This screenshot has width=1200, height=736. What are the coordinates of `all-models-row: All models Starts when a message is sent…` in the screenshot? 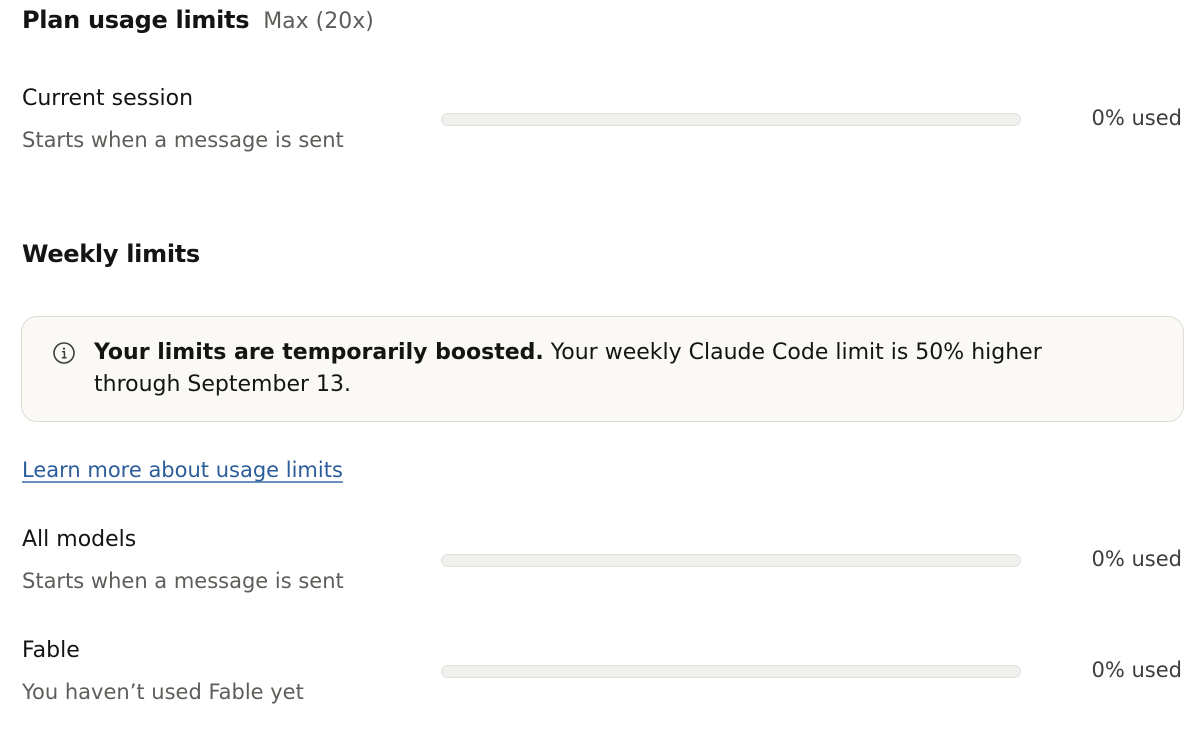 It's located at (600, 572).